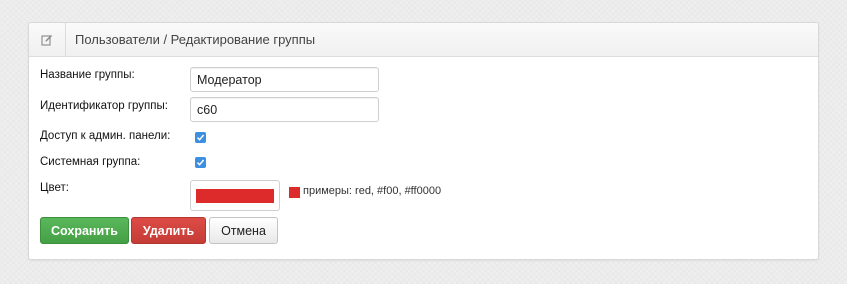 The width and height of the screenshot is (847, 284). Describe the element at coordinates (423, 40) in the screenshot. I see `panel-header: Пользователи / Редактирование группы` at that location.